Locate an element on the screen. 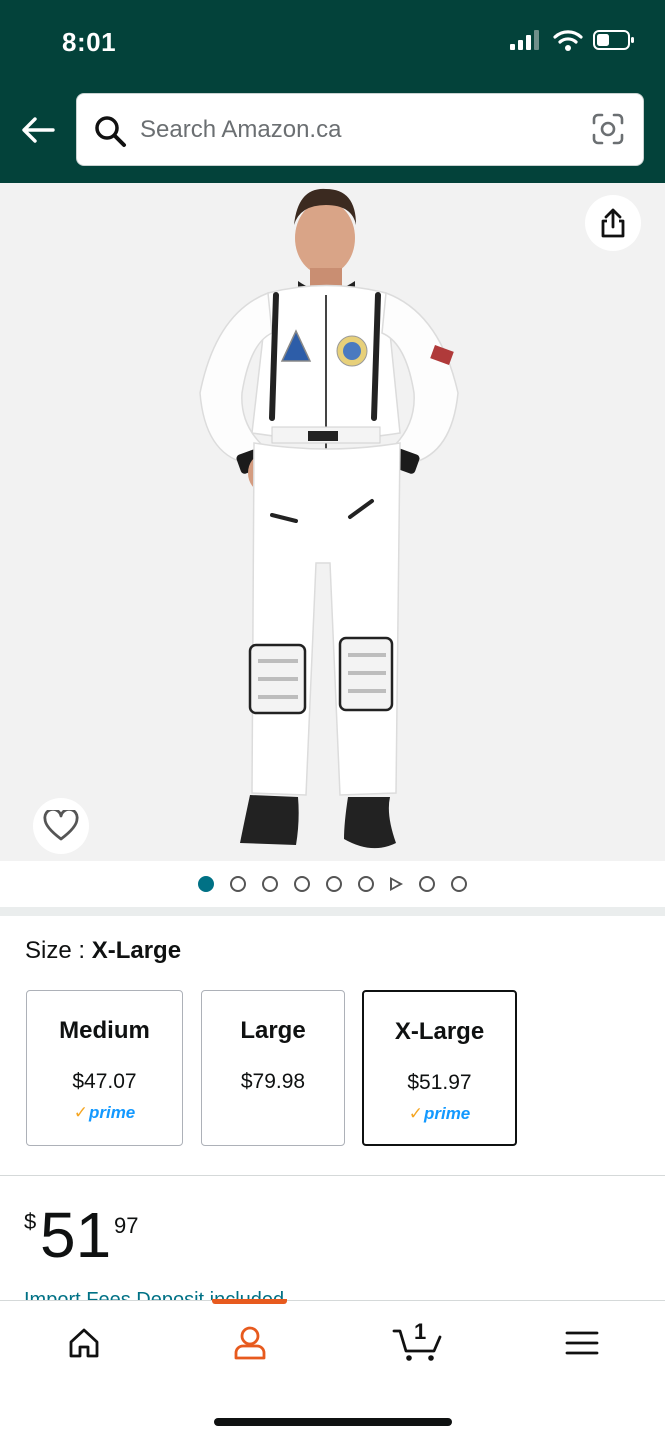 Image resolution: width=665 pixels, height=1440 pixels. size-label: Size : X-Large is located at coordinates (103, 951).